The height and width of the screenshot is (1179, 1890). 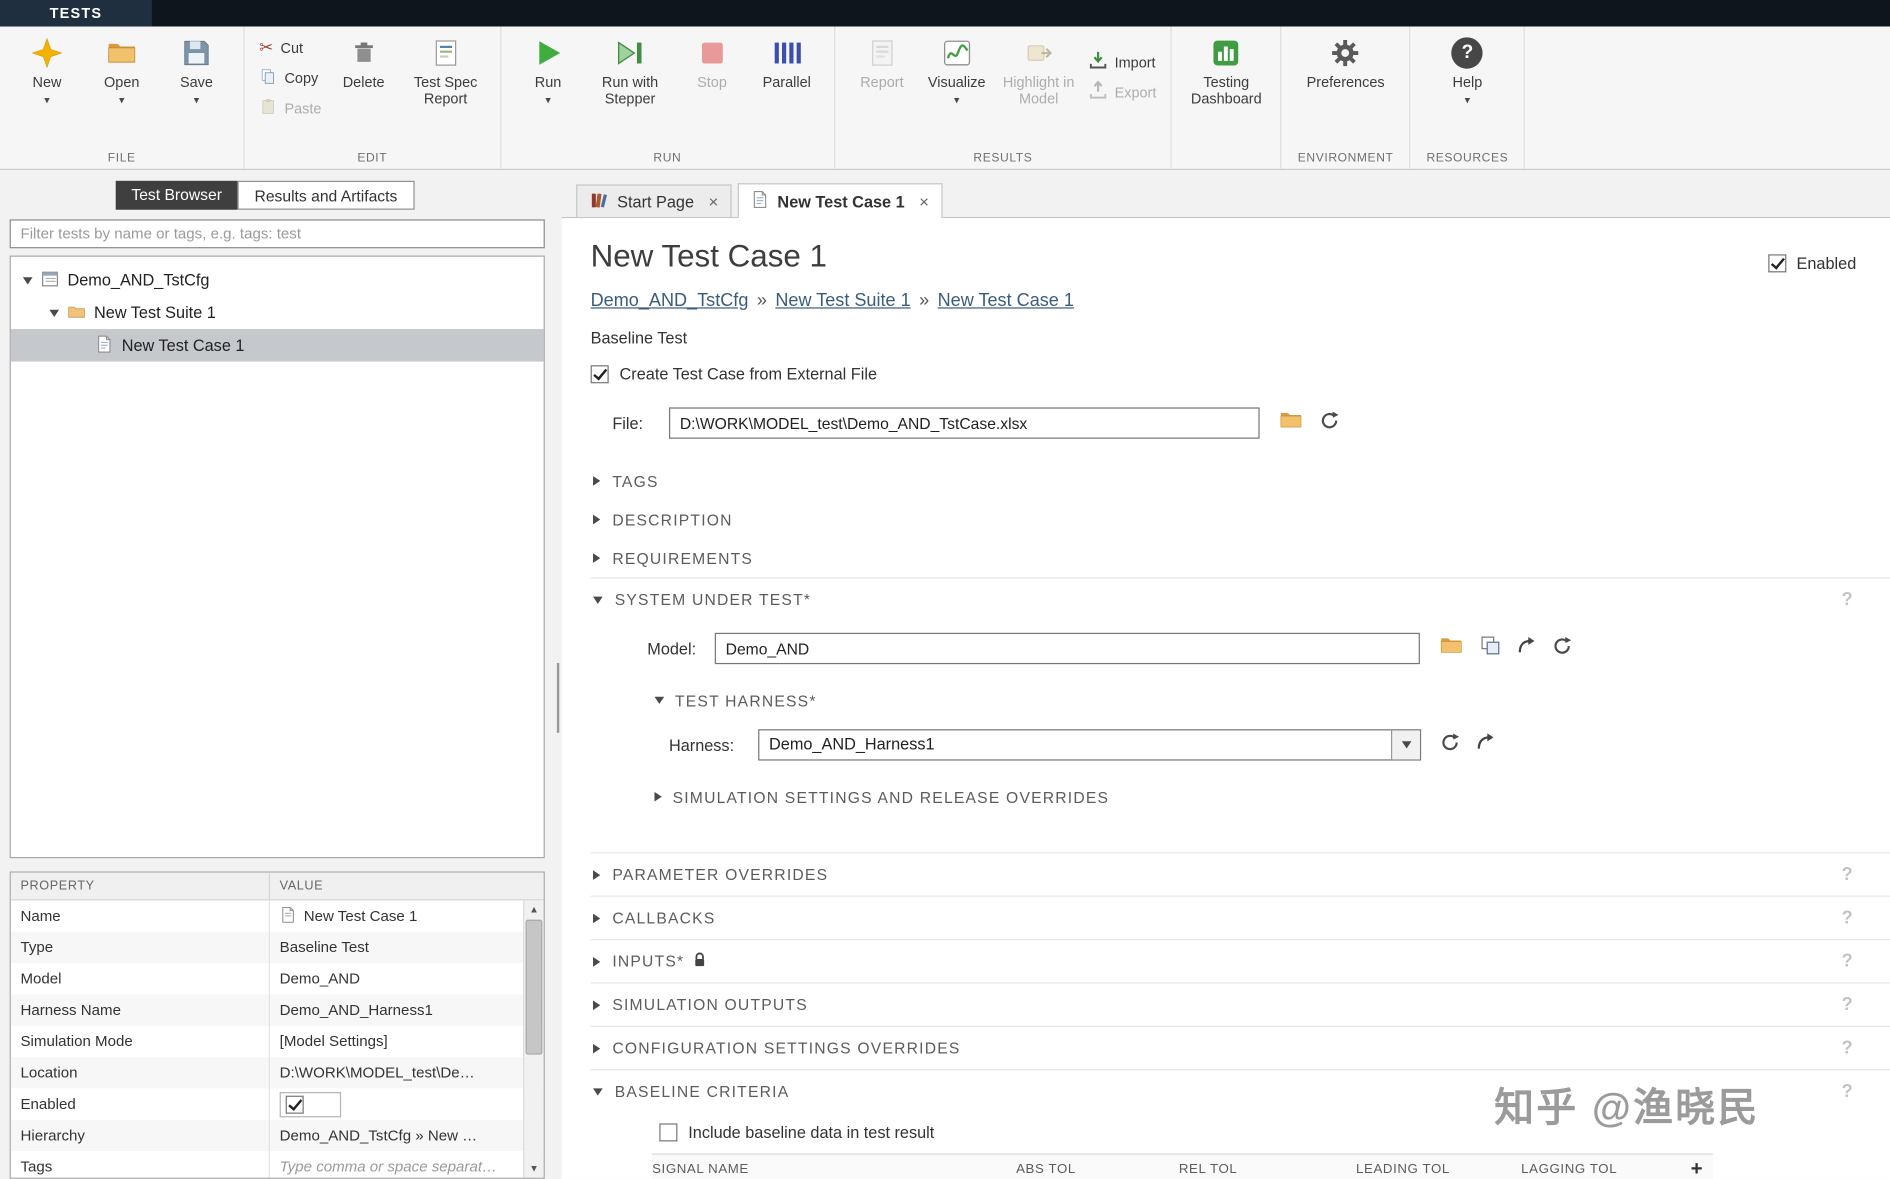 What do you see at coordinates (700, 1168) in the screenshot?
I see `column-signal-name: SIGNAL NAME` at bounding box center [700, 1168].